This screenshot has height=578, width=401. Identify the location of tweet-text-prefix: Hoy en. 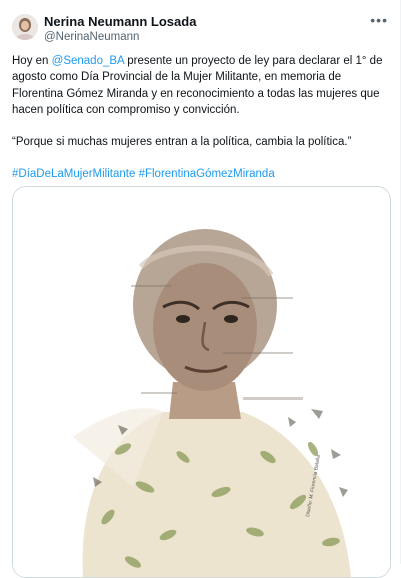
(32, 61).